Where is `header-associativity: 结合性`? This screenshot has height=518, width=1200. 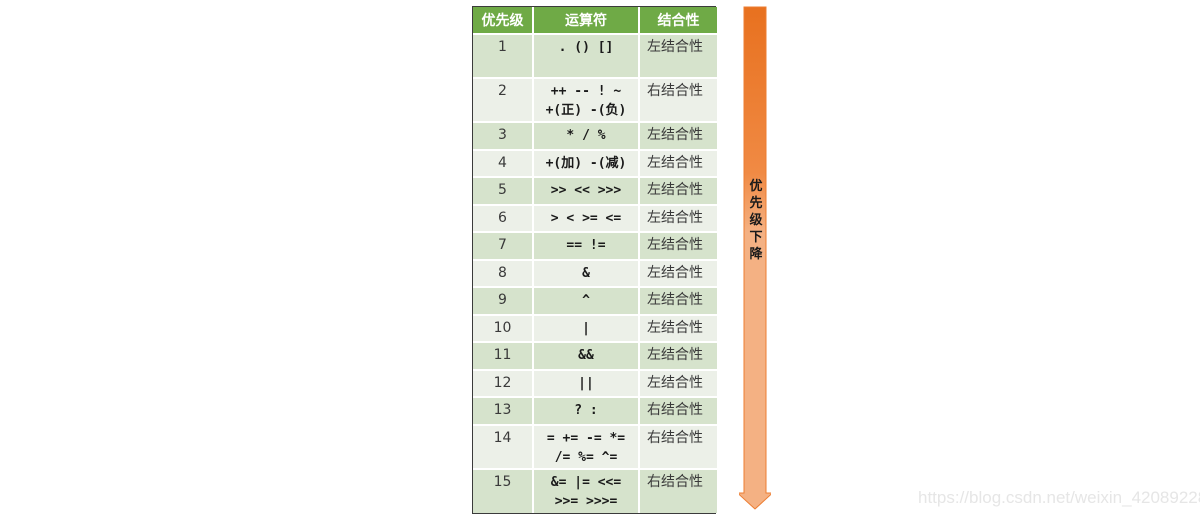
header-associativity: 结合性 is located at coordinates (678, 21).